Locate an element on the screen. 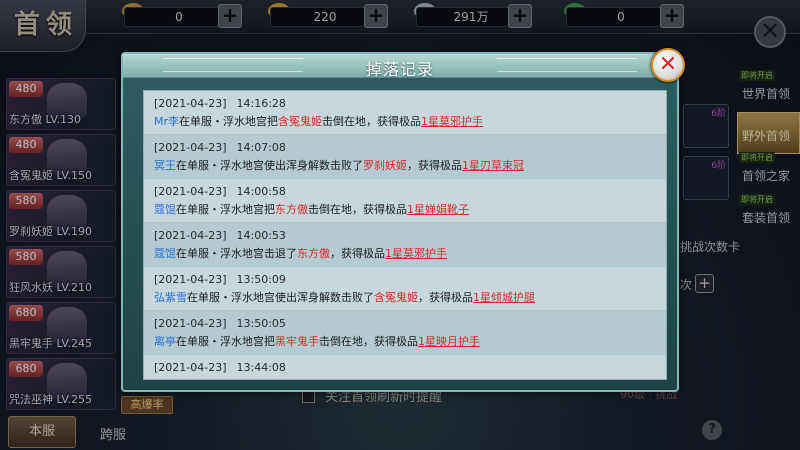  record-timestamp: [2021-04-23] 14:00:53 is located at coordinates (405, 236).